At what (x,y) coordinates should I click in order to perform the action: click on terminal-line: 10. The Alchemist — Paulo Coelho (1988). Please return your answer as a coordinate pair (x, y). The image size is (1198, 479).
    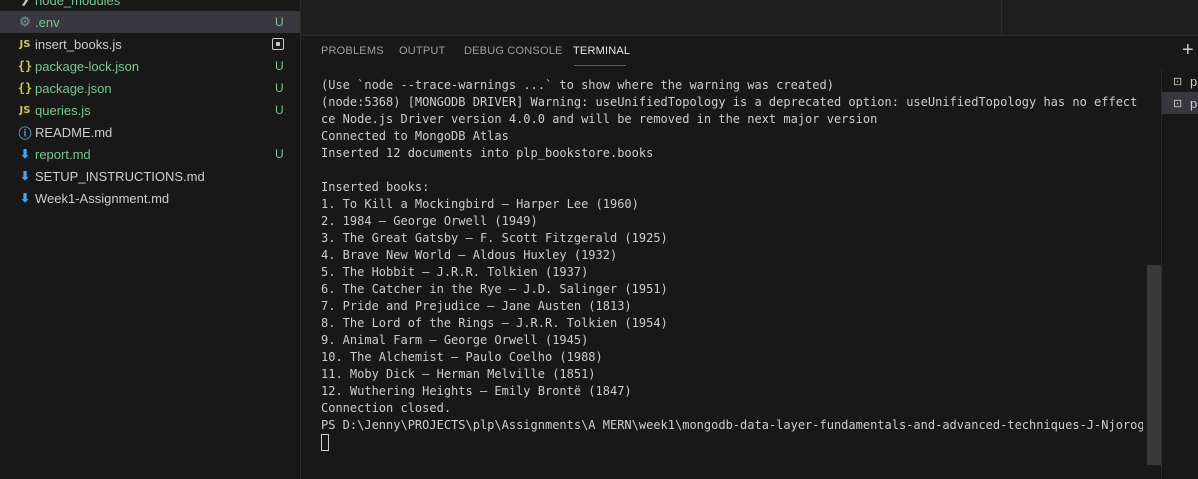
    Looking at the image, I should click on (462, 357).